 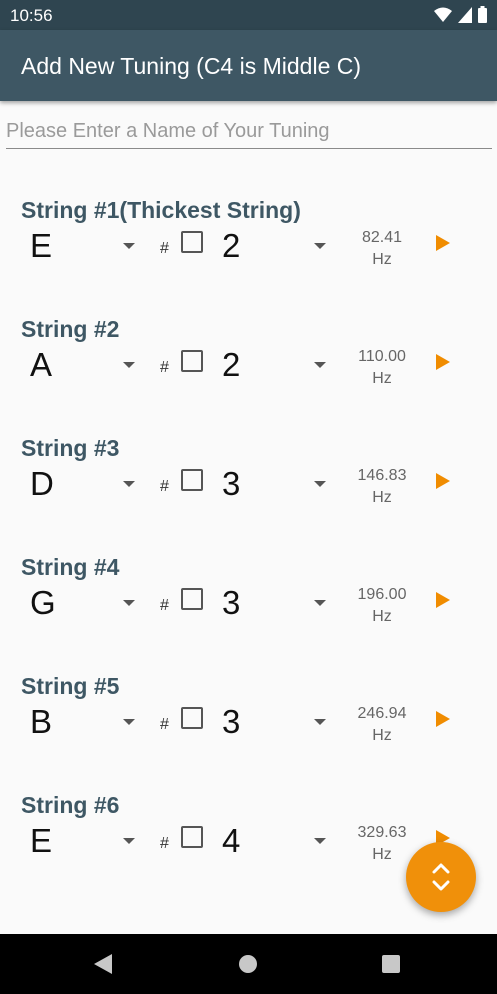 I want to click on nav-home-icon, so click(x=248, y=964).